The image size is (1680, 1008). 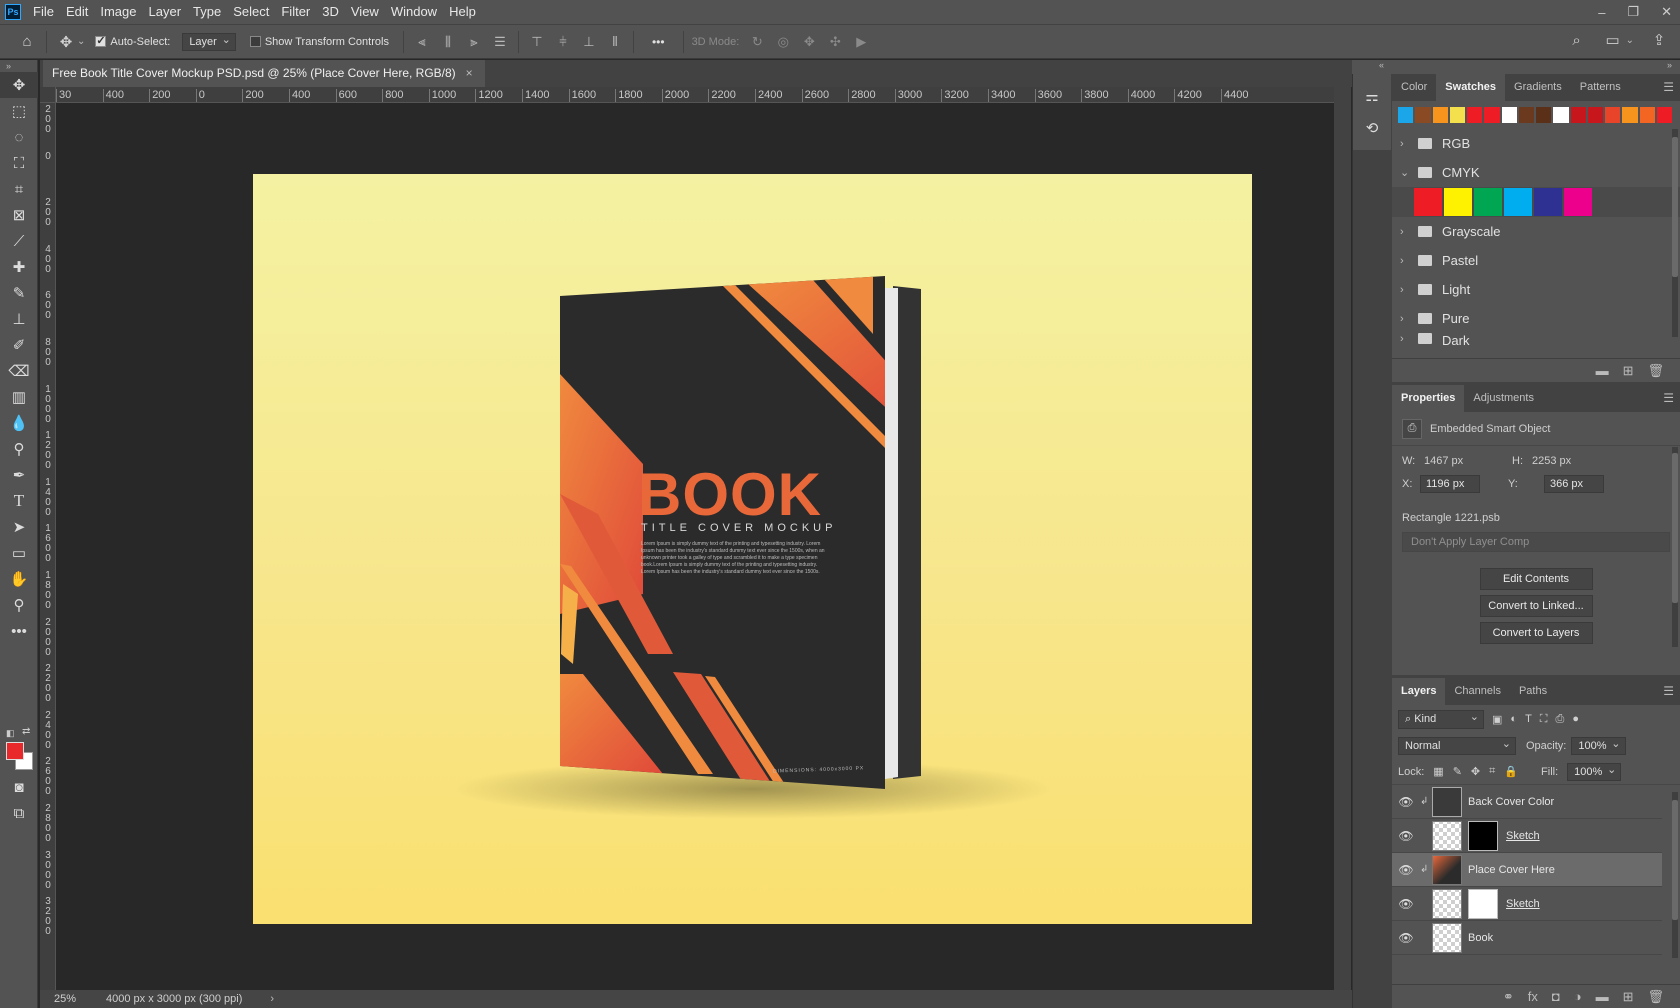 What do you see at coordinates (330, 12) in the screenshot?
I see `menu-3d: 3D` at bounding box center [330, 12].